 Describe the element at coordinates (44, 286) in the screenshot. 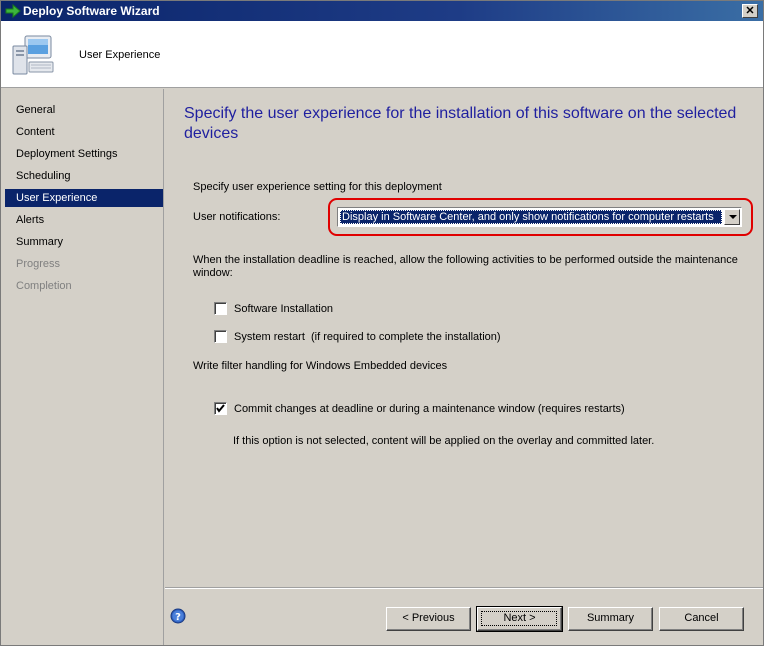

I see `nav-item-completion: Completion` at that location.